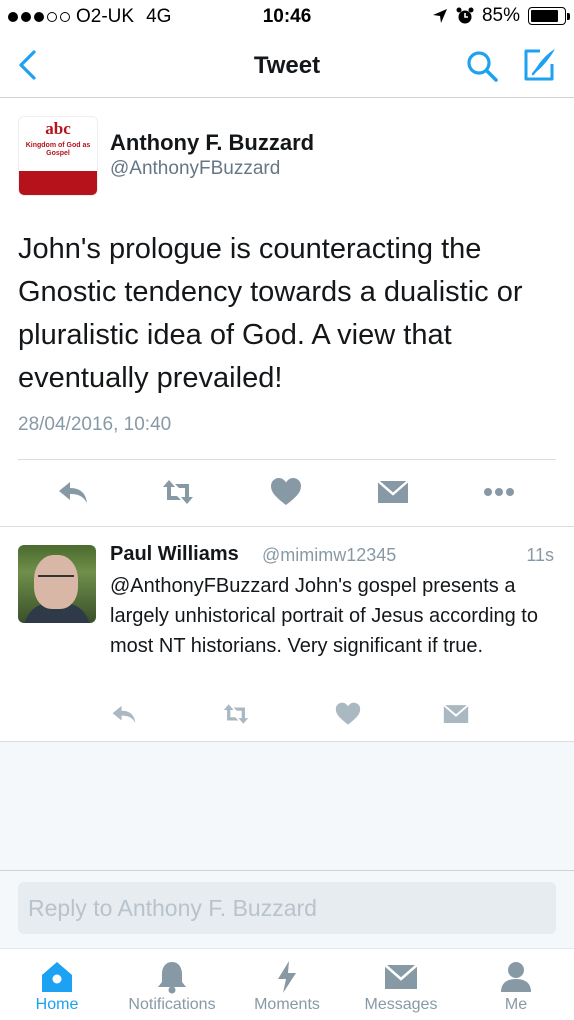 The width and height of the screenshot is (574, 1020). What do you see at coordinates (57, 1004) in the screenshot?
I see `tab-label: Home` at bounding box center [57, 1004].